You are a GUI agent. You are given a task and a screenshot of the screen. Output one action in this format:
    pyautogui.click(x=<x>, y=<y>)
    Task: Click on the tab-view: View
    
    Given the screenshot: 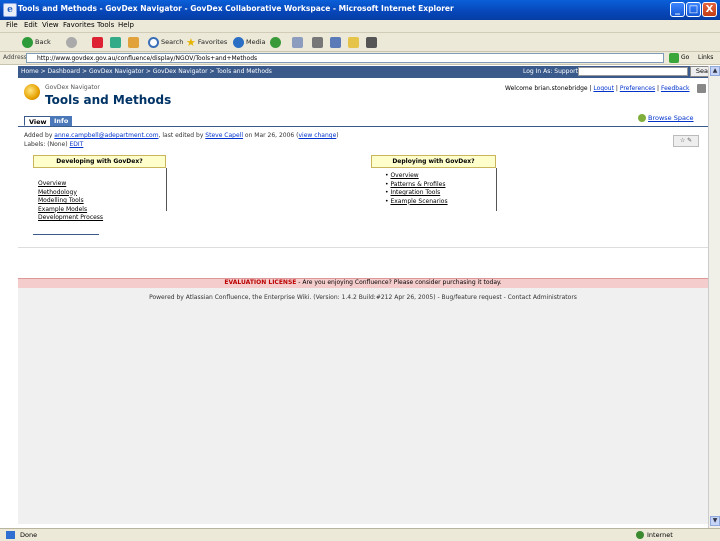 What is the action you would take?
    pyautogui.click(x=38, y=121)
    